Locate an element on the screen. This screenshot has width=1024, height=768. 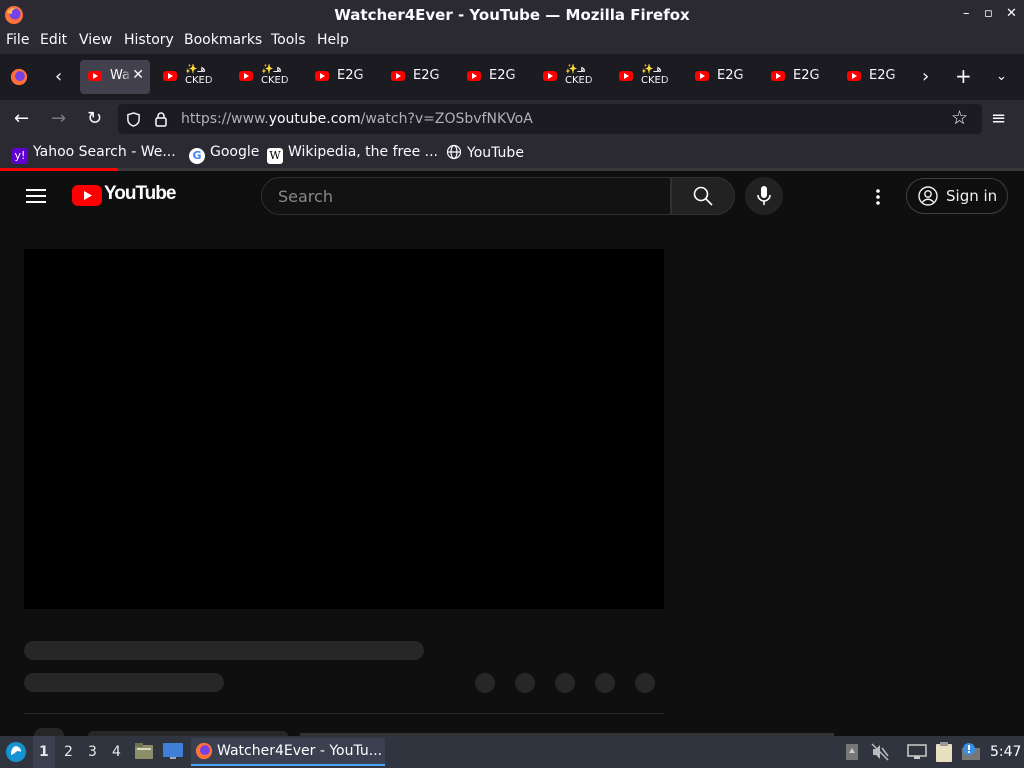
microphone-icon is located at coordinates (764, 195).